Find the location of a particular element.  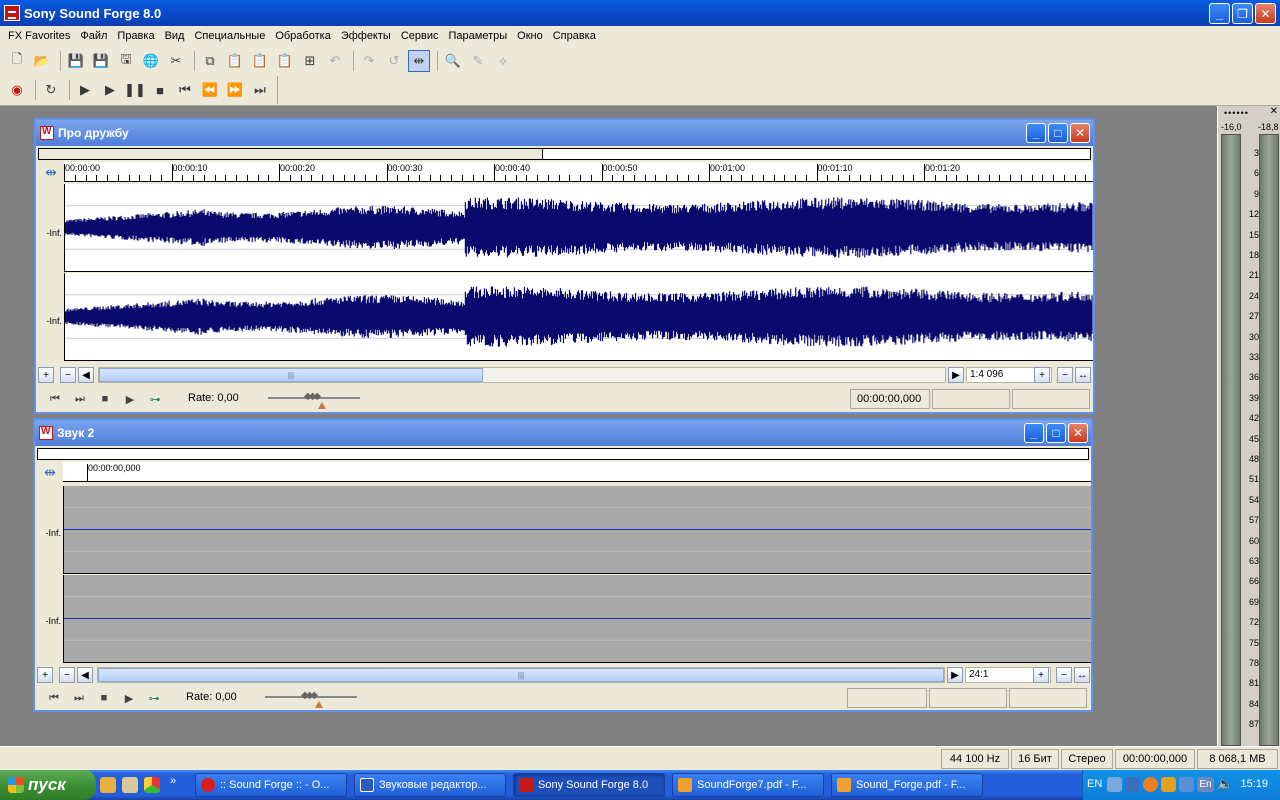

window-titlebar: Про дружбу _ □ ✕ is located at coordinates (564, 133).